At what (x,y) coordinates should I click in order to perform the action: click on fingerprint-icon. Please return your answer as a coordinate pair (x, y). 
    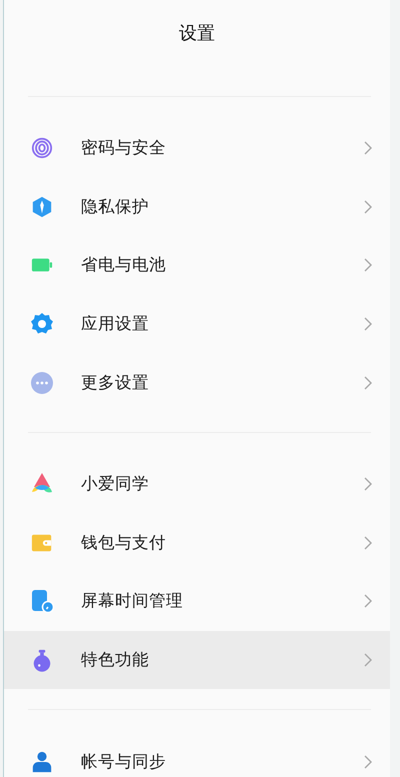
    Looking at the image, I should click on (42, 148).